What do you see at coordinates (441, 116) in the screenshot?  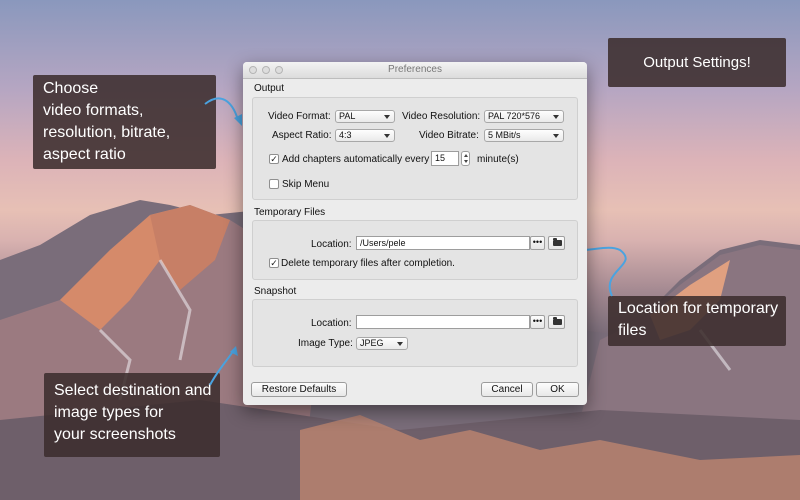 I see `video-resolution-label: Video Resolution:` at bounding box center [441, 116].